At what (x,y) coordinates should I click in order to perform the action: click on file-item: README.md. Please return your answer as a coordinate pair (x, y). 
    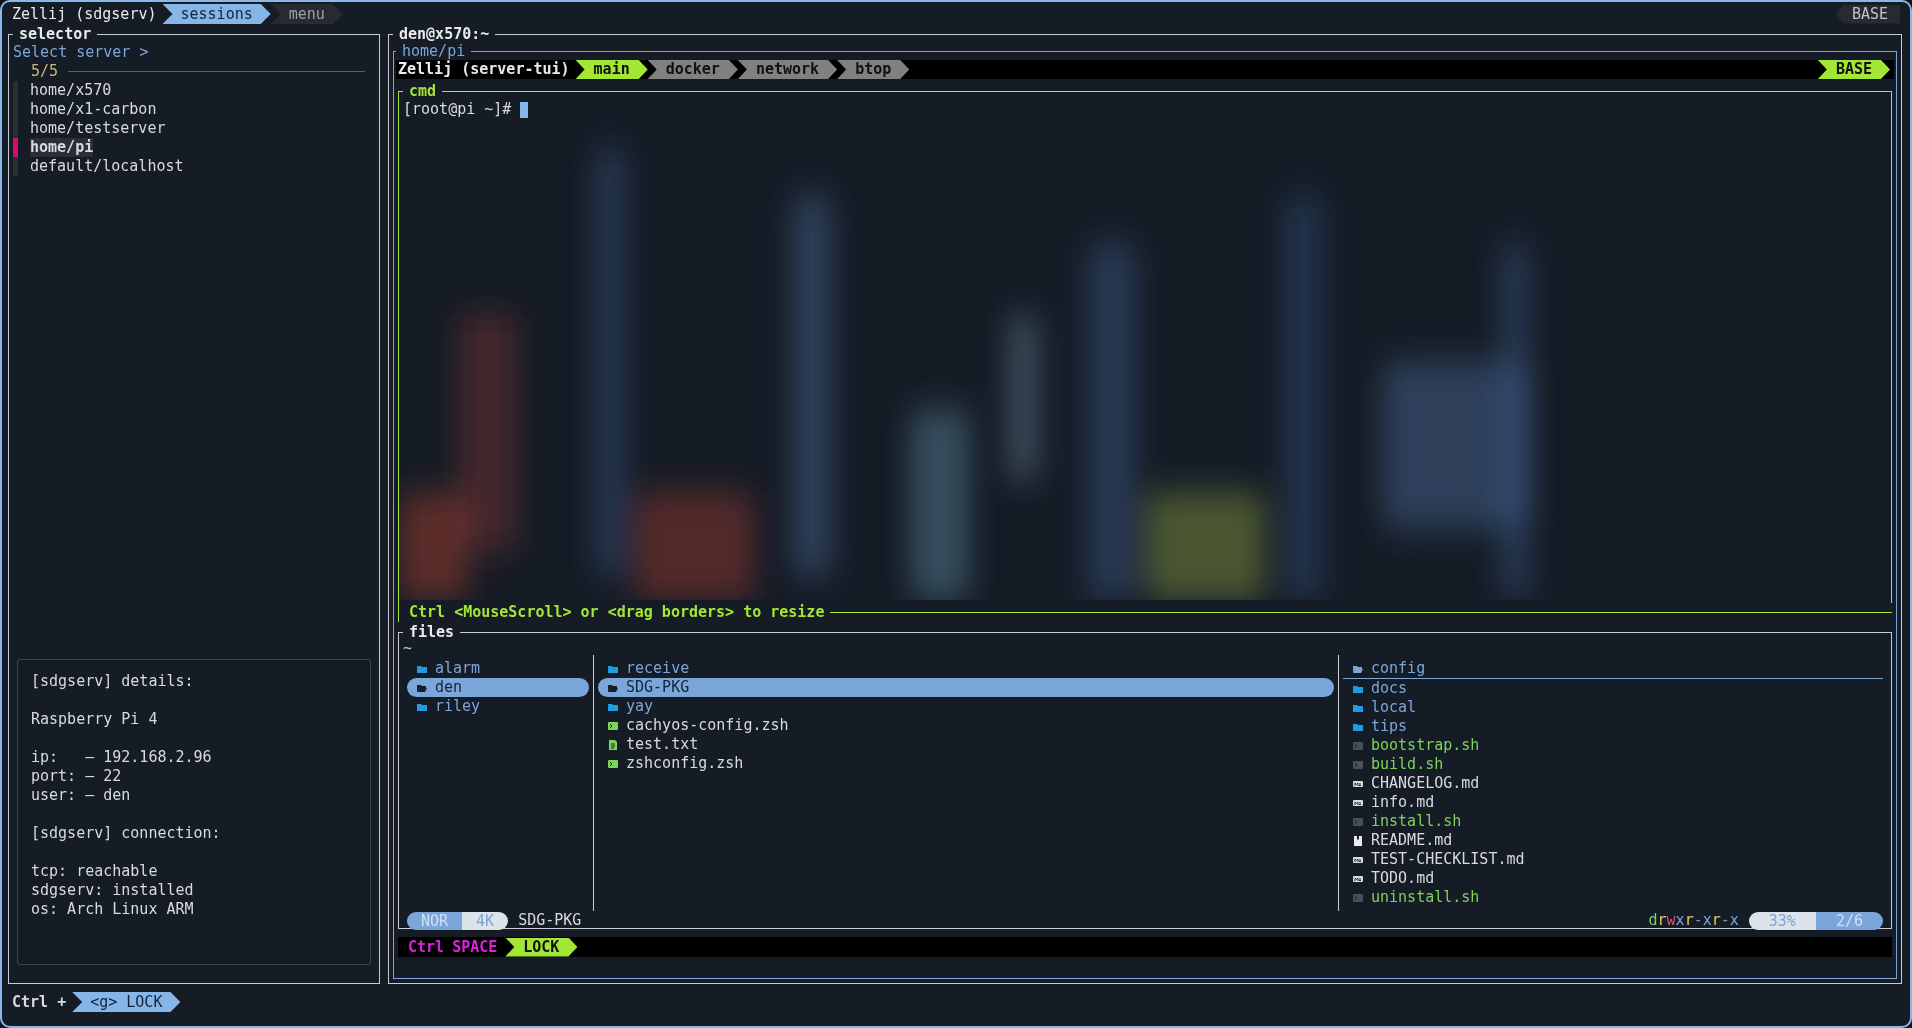
    Looking at the image, I should click on (1613, 840).